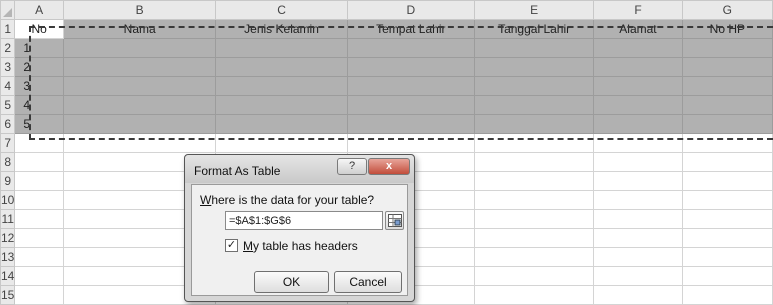 Image resolution: width=773 pixels, height=305 pixels. Describe the element at coordinates (281, 29) in the screenshot. I see `cell-c1: Jenis Kelamin` at that location.